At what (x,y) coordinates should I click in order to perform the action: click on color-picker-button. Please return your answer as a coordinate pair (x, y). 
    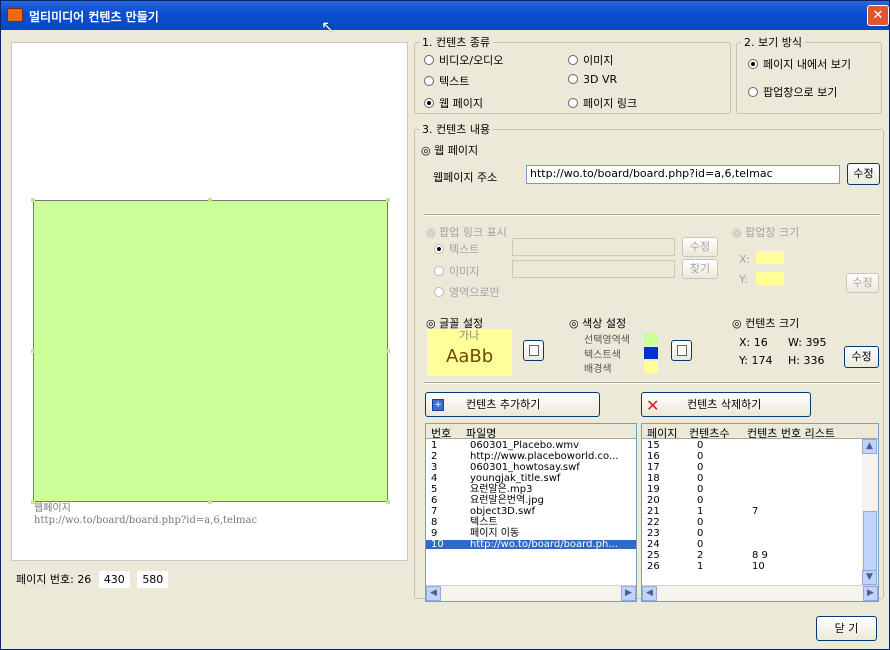
    Looking at the image, I should click on (681, 350).